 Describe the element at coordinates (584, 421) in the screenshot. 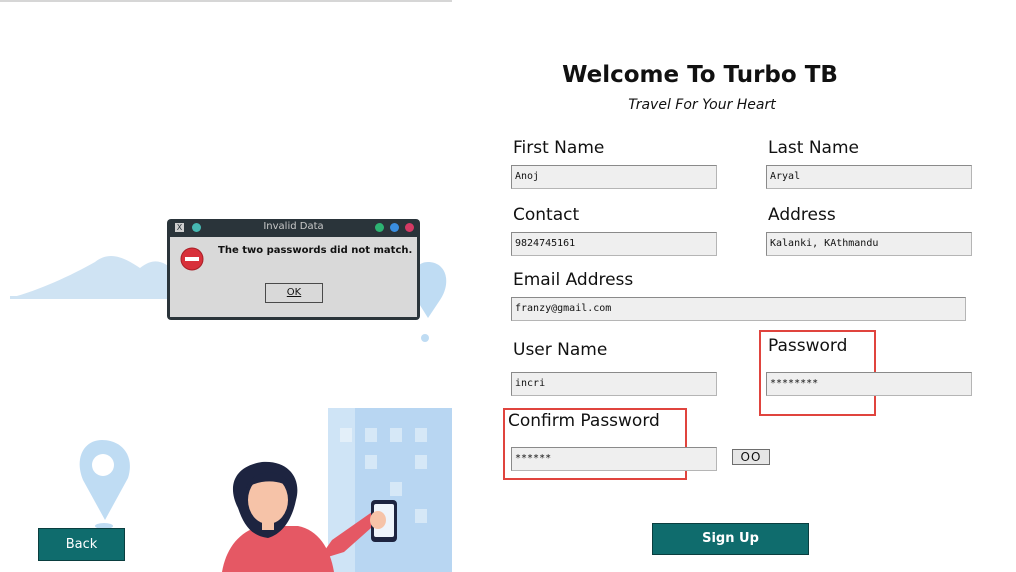

I see `confirm-password-label: Confirm Password` at that location.